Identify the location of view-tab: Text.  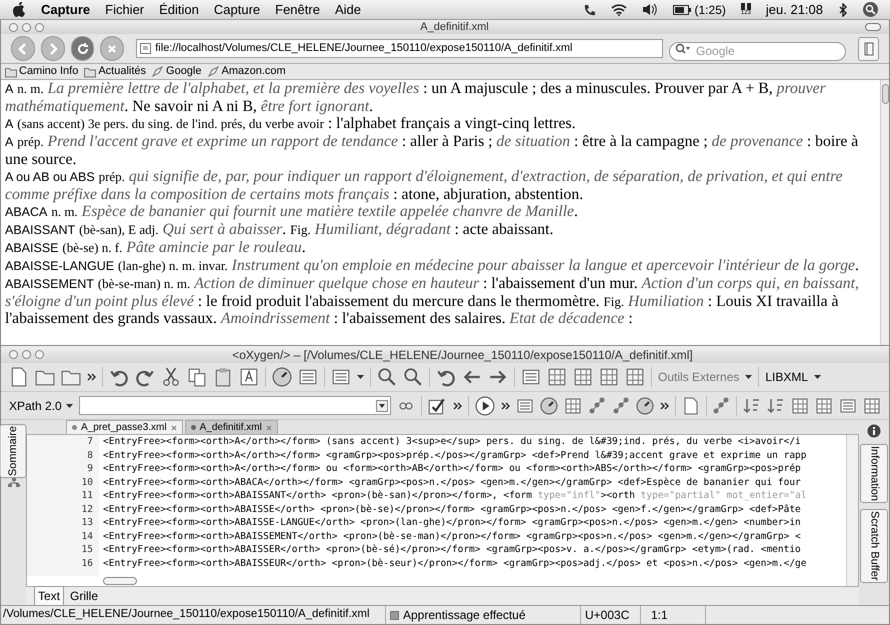
(49, 596).